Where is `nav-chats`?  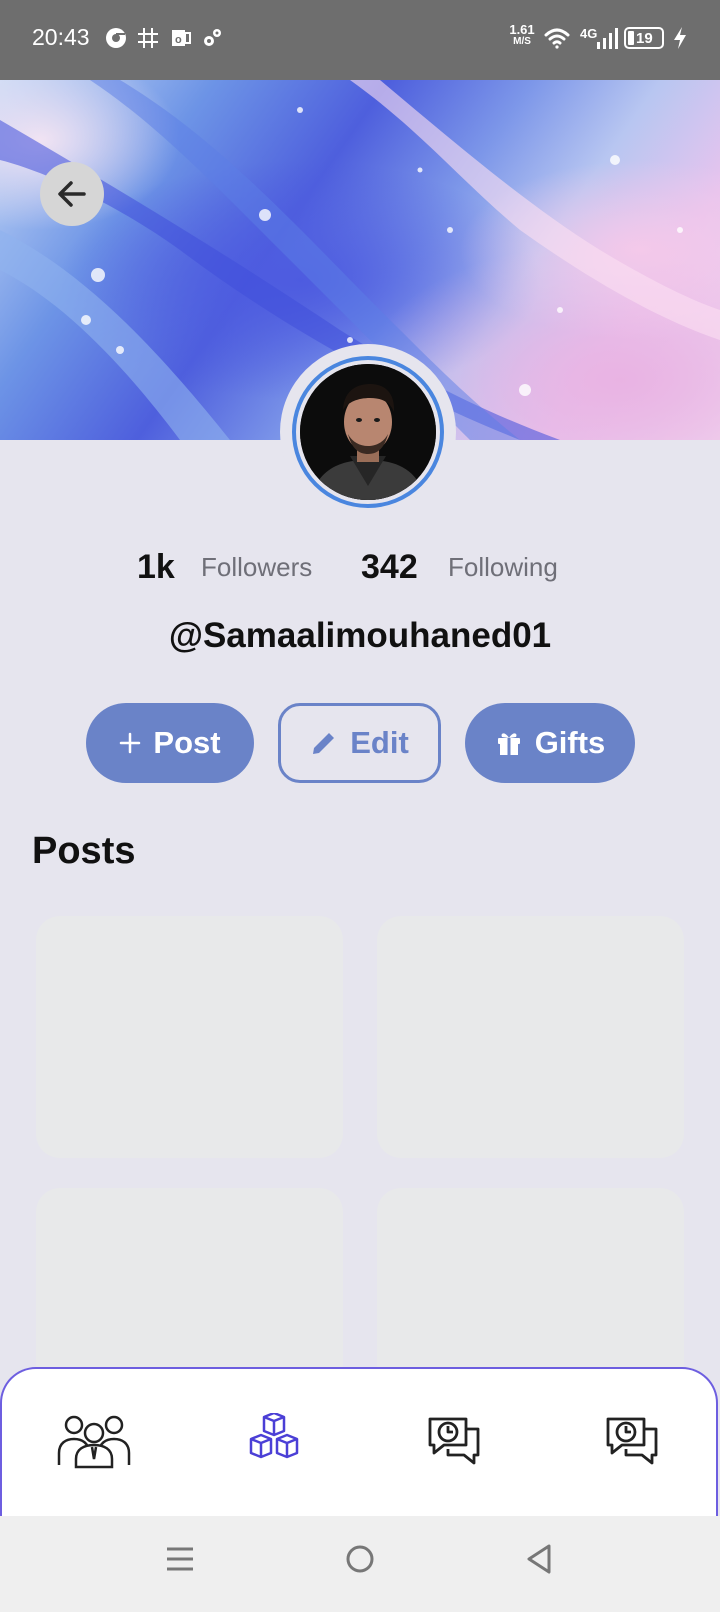
nav-chats is located at coordinates (454, 1441).